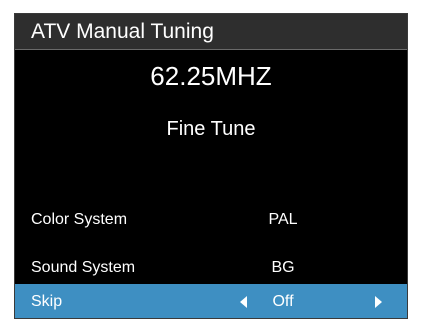  I want to click on sound-system-value: BG, so click(283, 267).